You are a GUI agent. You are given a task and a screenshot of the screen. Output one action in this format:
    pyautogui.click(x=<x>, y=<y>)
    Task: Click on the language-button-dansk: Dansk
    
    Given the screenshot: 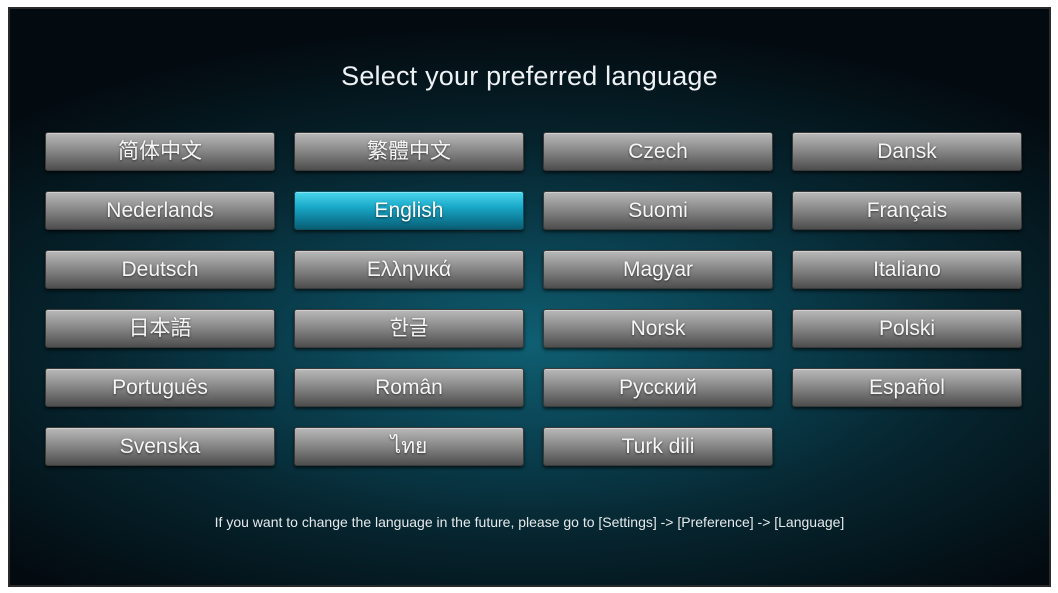 What is the action you would take?
    pyautogui.click(x=907, y=151)
    